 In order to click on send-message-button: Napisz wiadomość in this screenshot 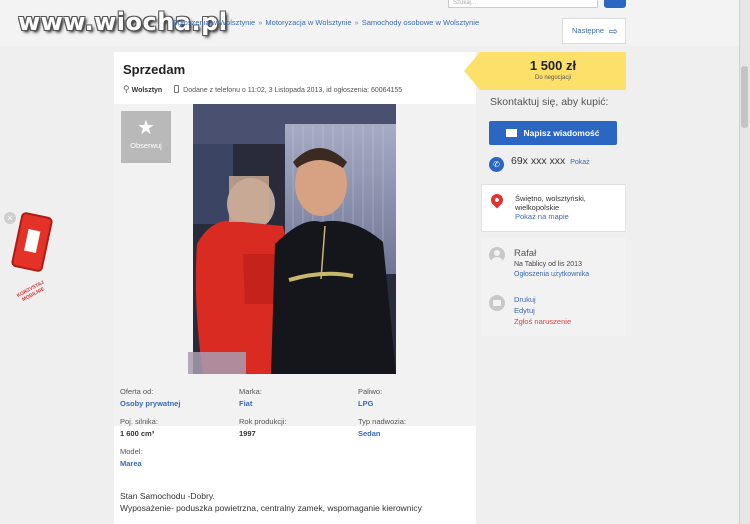, I will do `click(553, 133)`.